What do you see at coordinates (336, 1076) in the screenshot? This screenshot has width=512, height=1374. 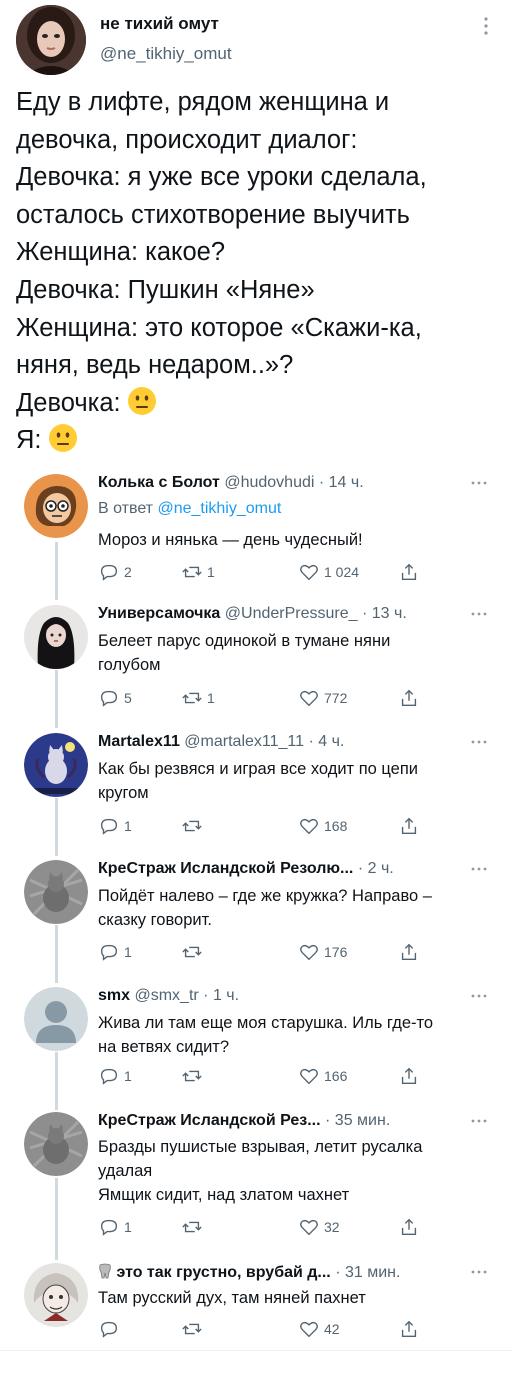 I see `like-count: 166` at bounding box center [336, 1076].